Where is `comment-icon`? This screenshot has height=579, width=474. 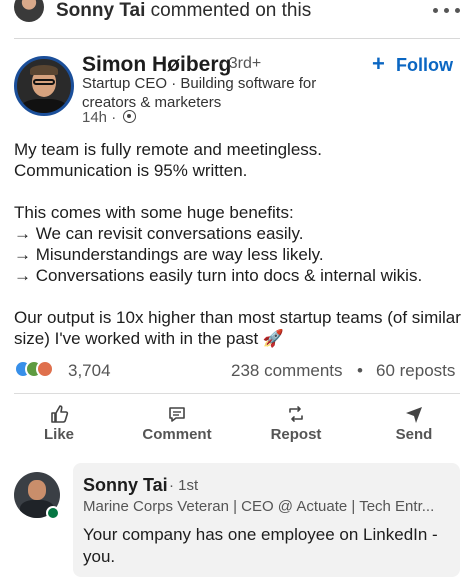
comment-icon is located at coordinates (177, 414).